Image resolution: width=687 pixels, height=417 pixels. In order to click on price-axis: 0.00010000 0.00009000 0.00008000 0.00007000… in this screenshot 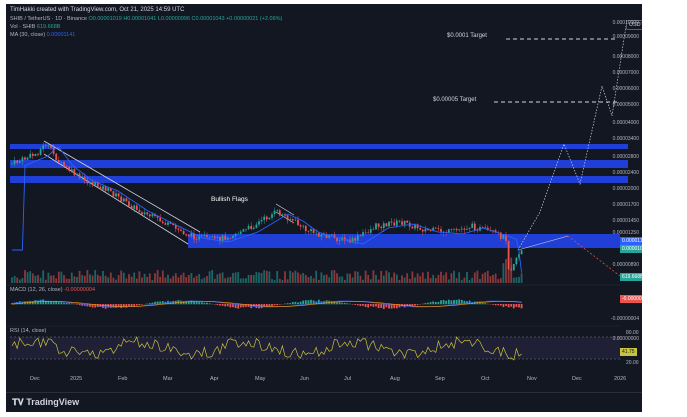, I will do `click(627, 207)`.